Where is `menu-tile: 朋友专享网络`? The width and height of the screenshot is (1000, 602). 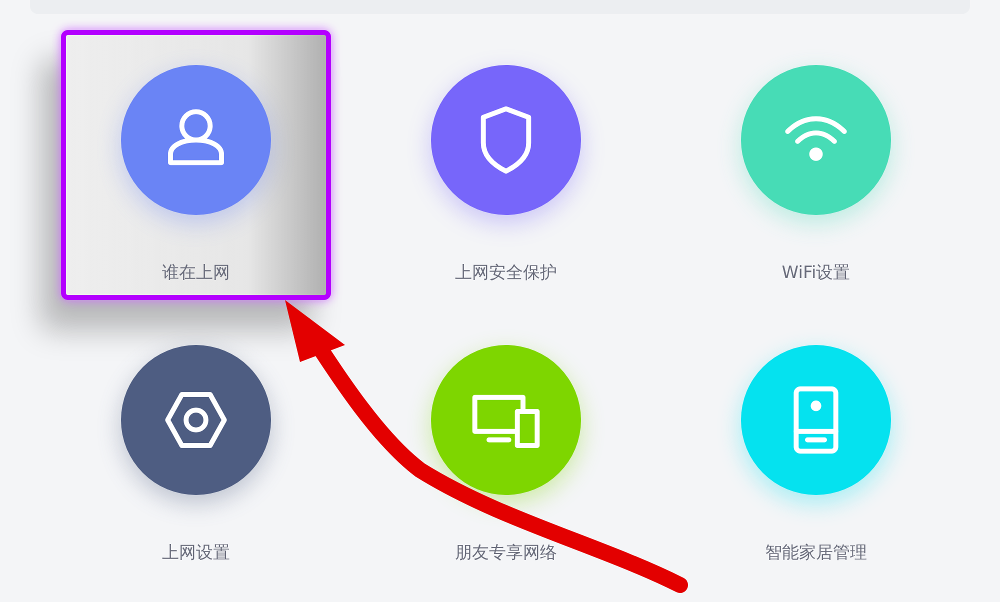 menu-tile: 朋友专享网络 is located at coordinates (506, 445).